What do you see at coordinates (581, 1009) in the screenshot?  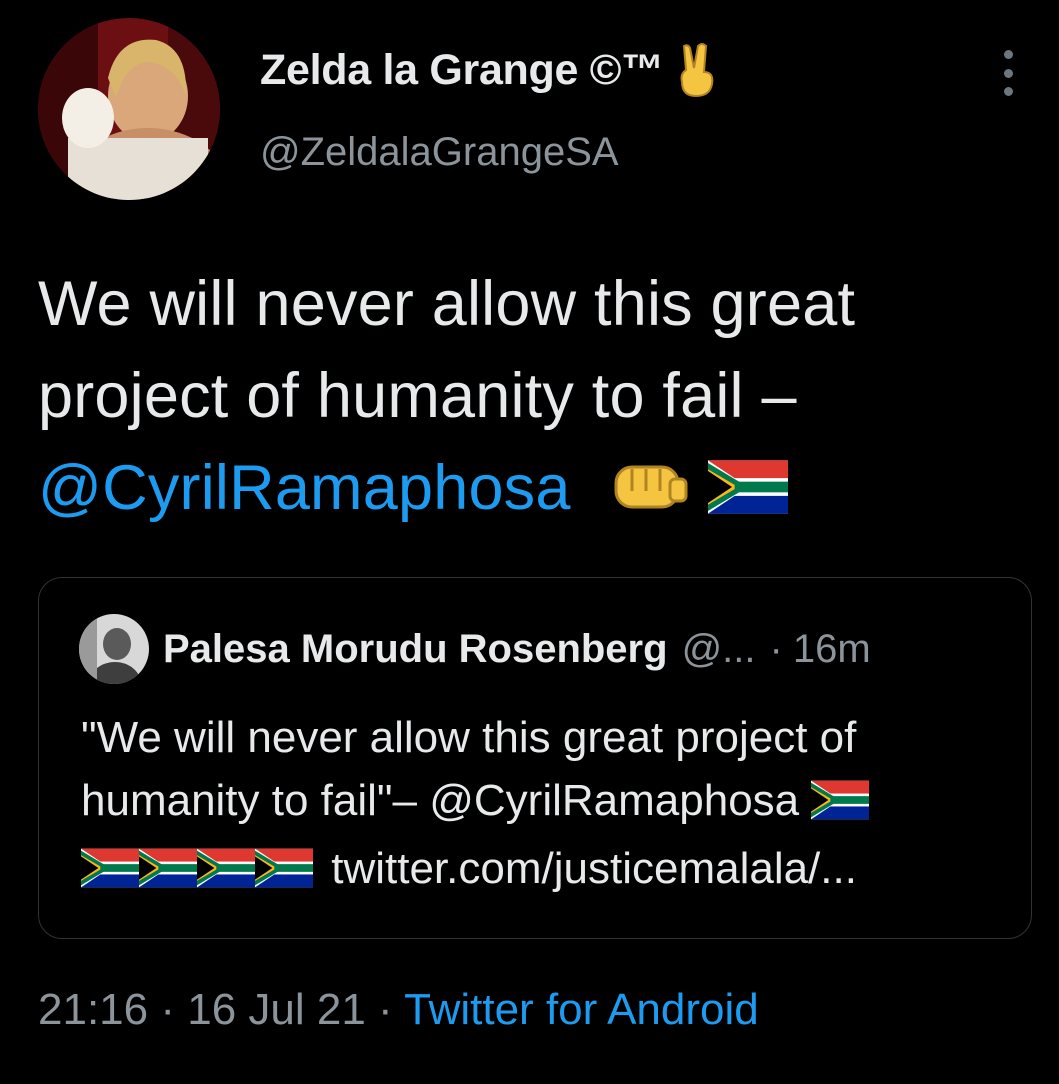 I see `tweet-source-link: Twitter for Android` at bounding box center [581, 1009].